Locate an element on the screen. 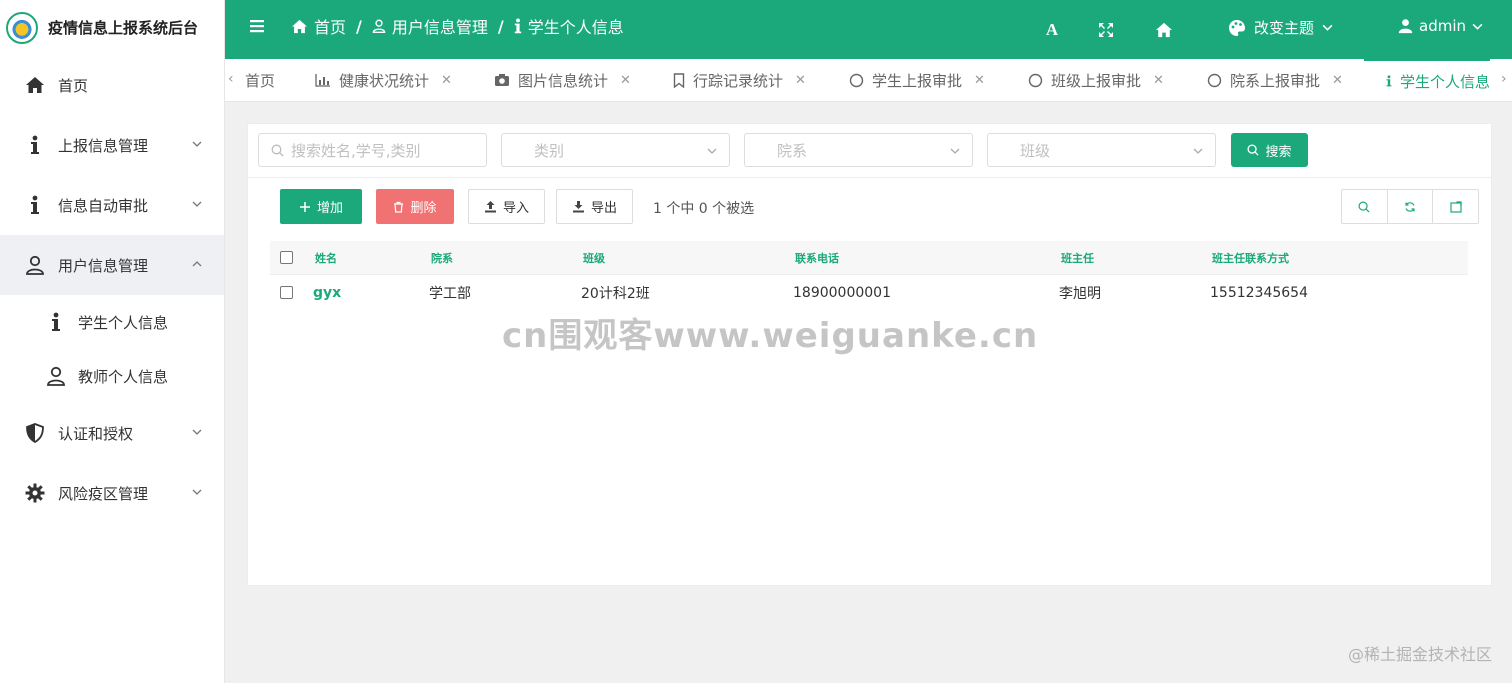 The height and width of the screenshot is (683, 1512). import-button: 导入 is located at coordinates (506, 206).